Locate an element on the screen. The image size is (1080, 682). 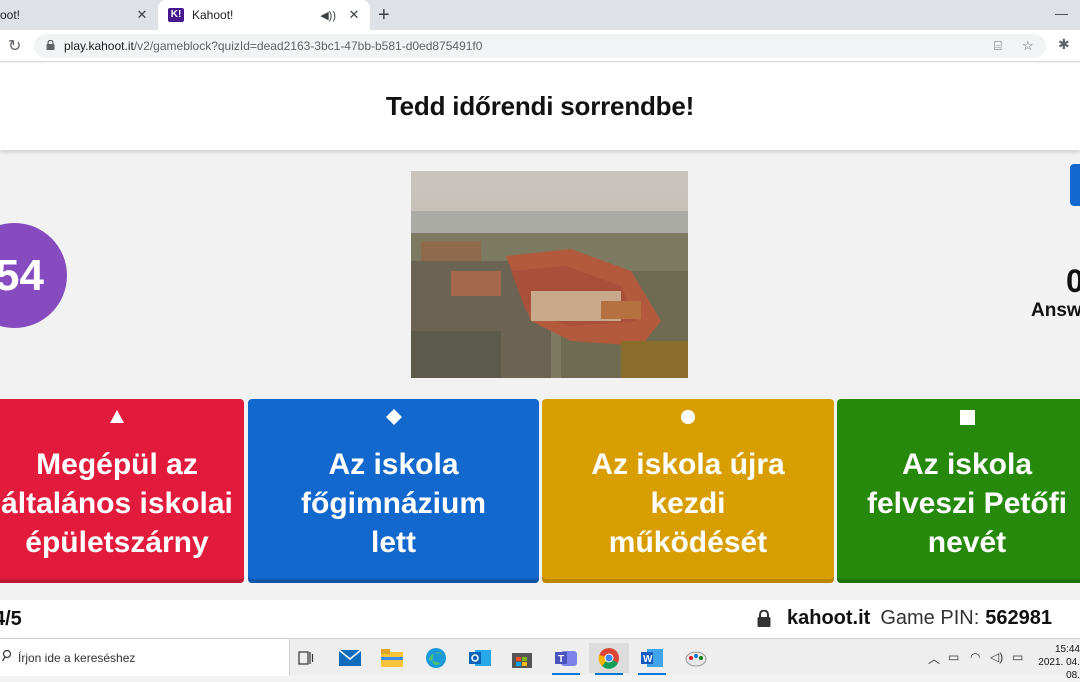
game-pin-area: kahoot.it Game PIN: 562981 is located at coordinates (904, 618).